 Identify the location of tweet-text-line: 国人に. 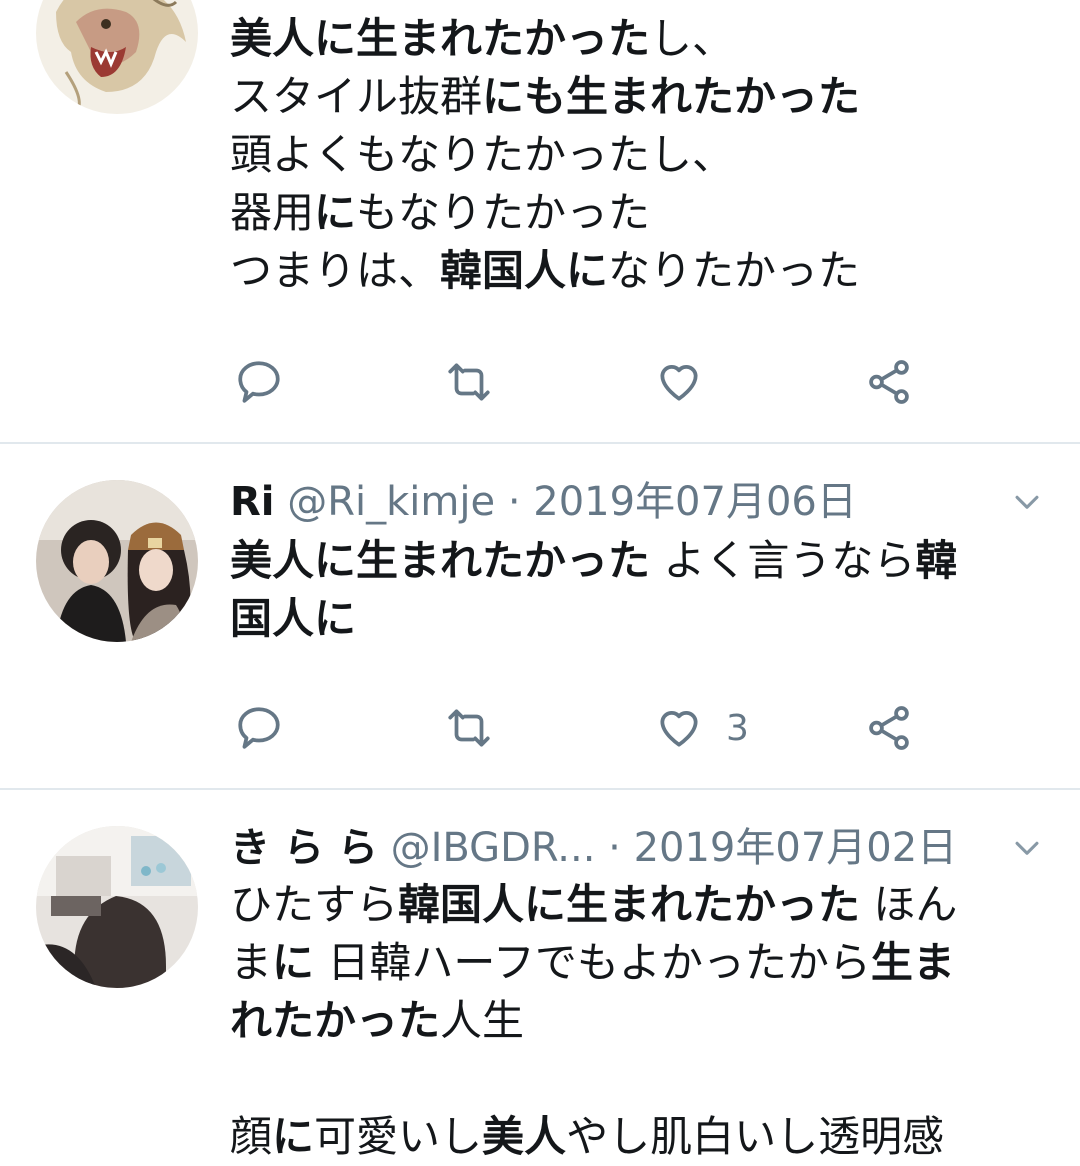
(625, 619).